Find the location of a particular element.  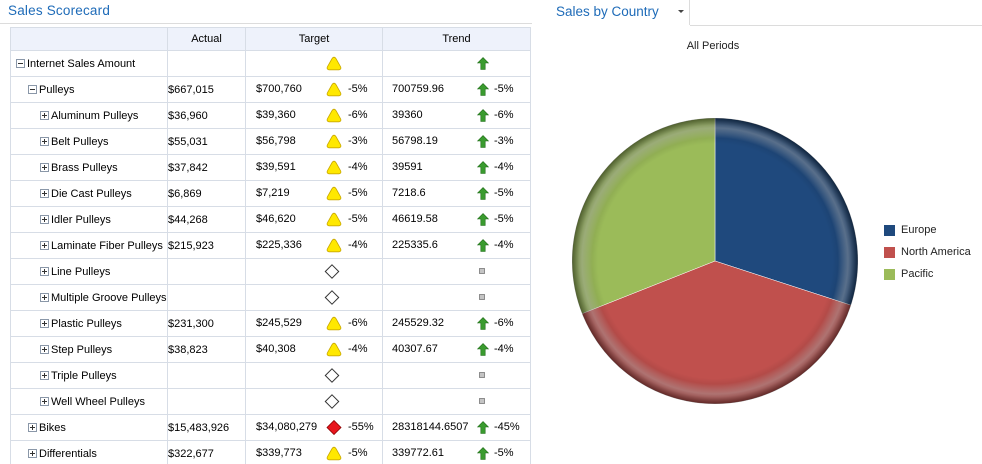

table-row: Well Wheel Pulleys is located at coordinates (270, 401).